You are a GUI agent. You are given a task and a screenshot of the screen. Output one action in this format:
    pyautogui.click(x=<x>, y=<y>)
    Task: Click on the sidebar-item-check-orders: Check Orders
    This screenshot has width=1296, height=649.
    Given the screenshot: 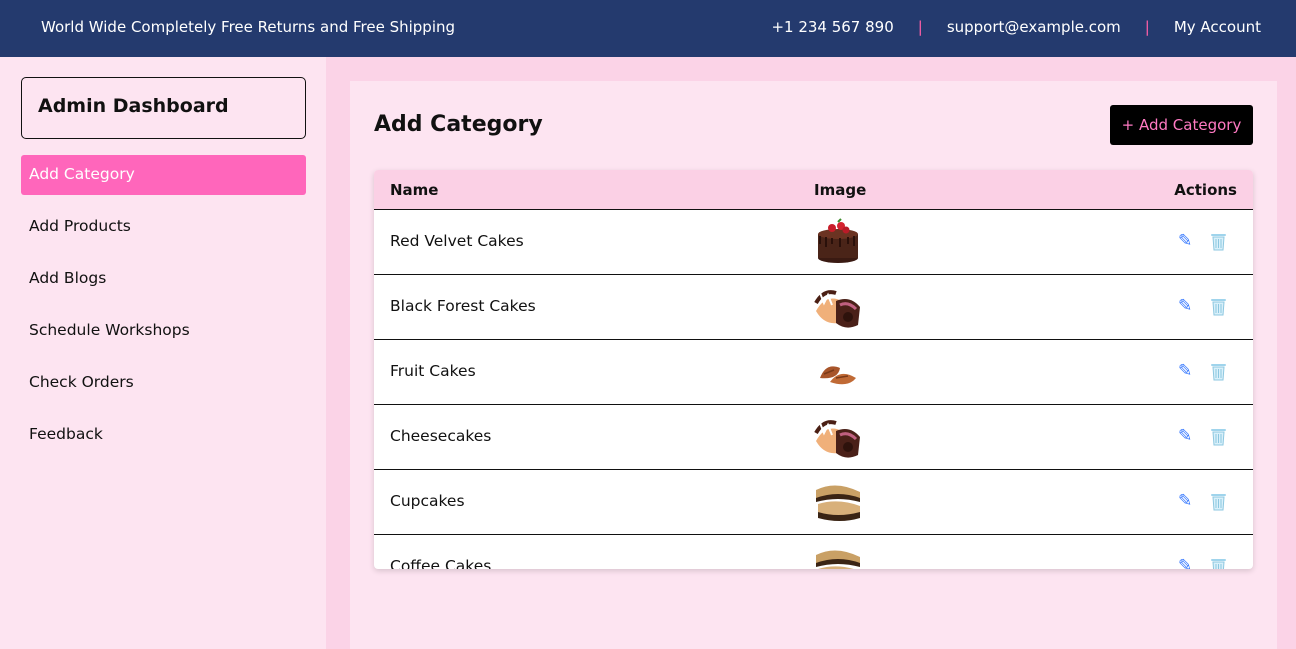 What is the action you would take?
    pyautogui.click(x=163, y=383)
    